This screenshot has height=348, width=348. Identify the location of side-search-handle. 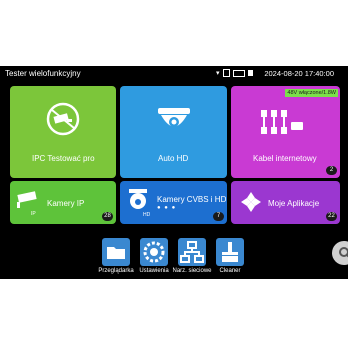
(340, 253).